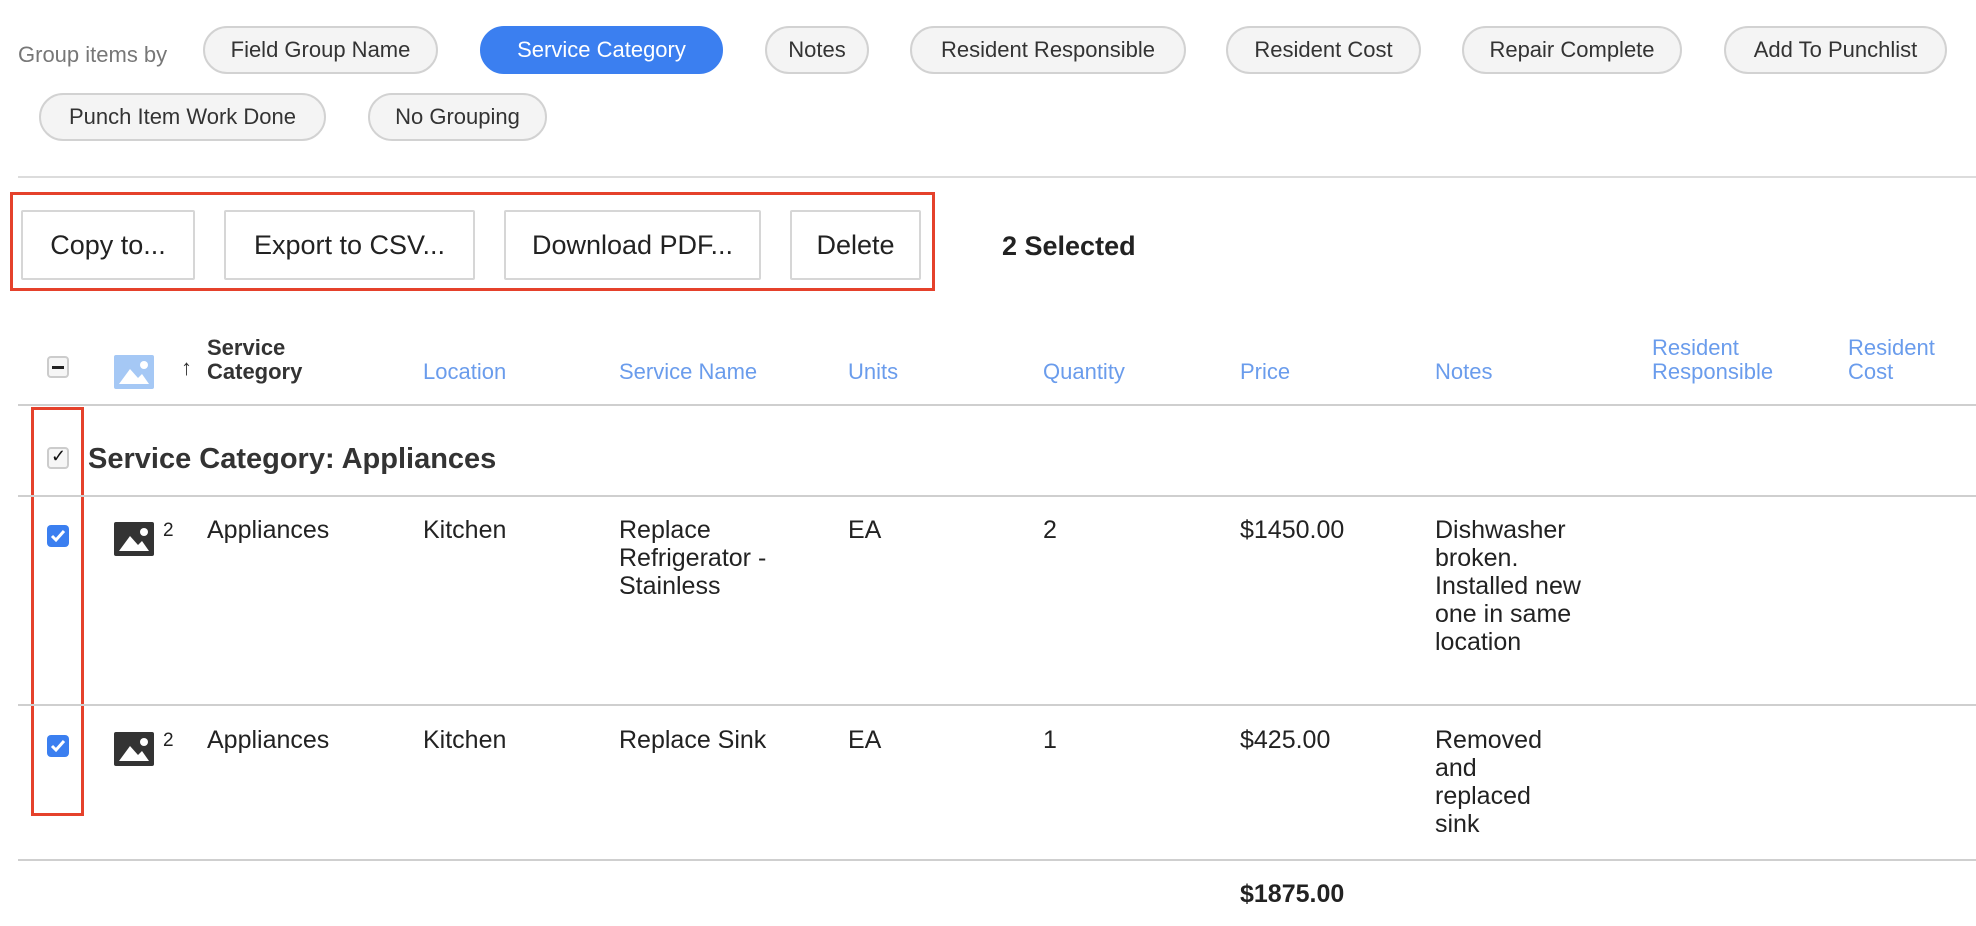 The image size is (1976, 926). Describe the element at coordinates (601, 50) in the screenshot. I see `group-chip-service-category: Service Category` at that location.